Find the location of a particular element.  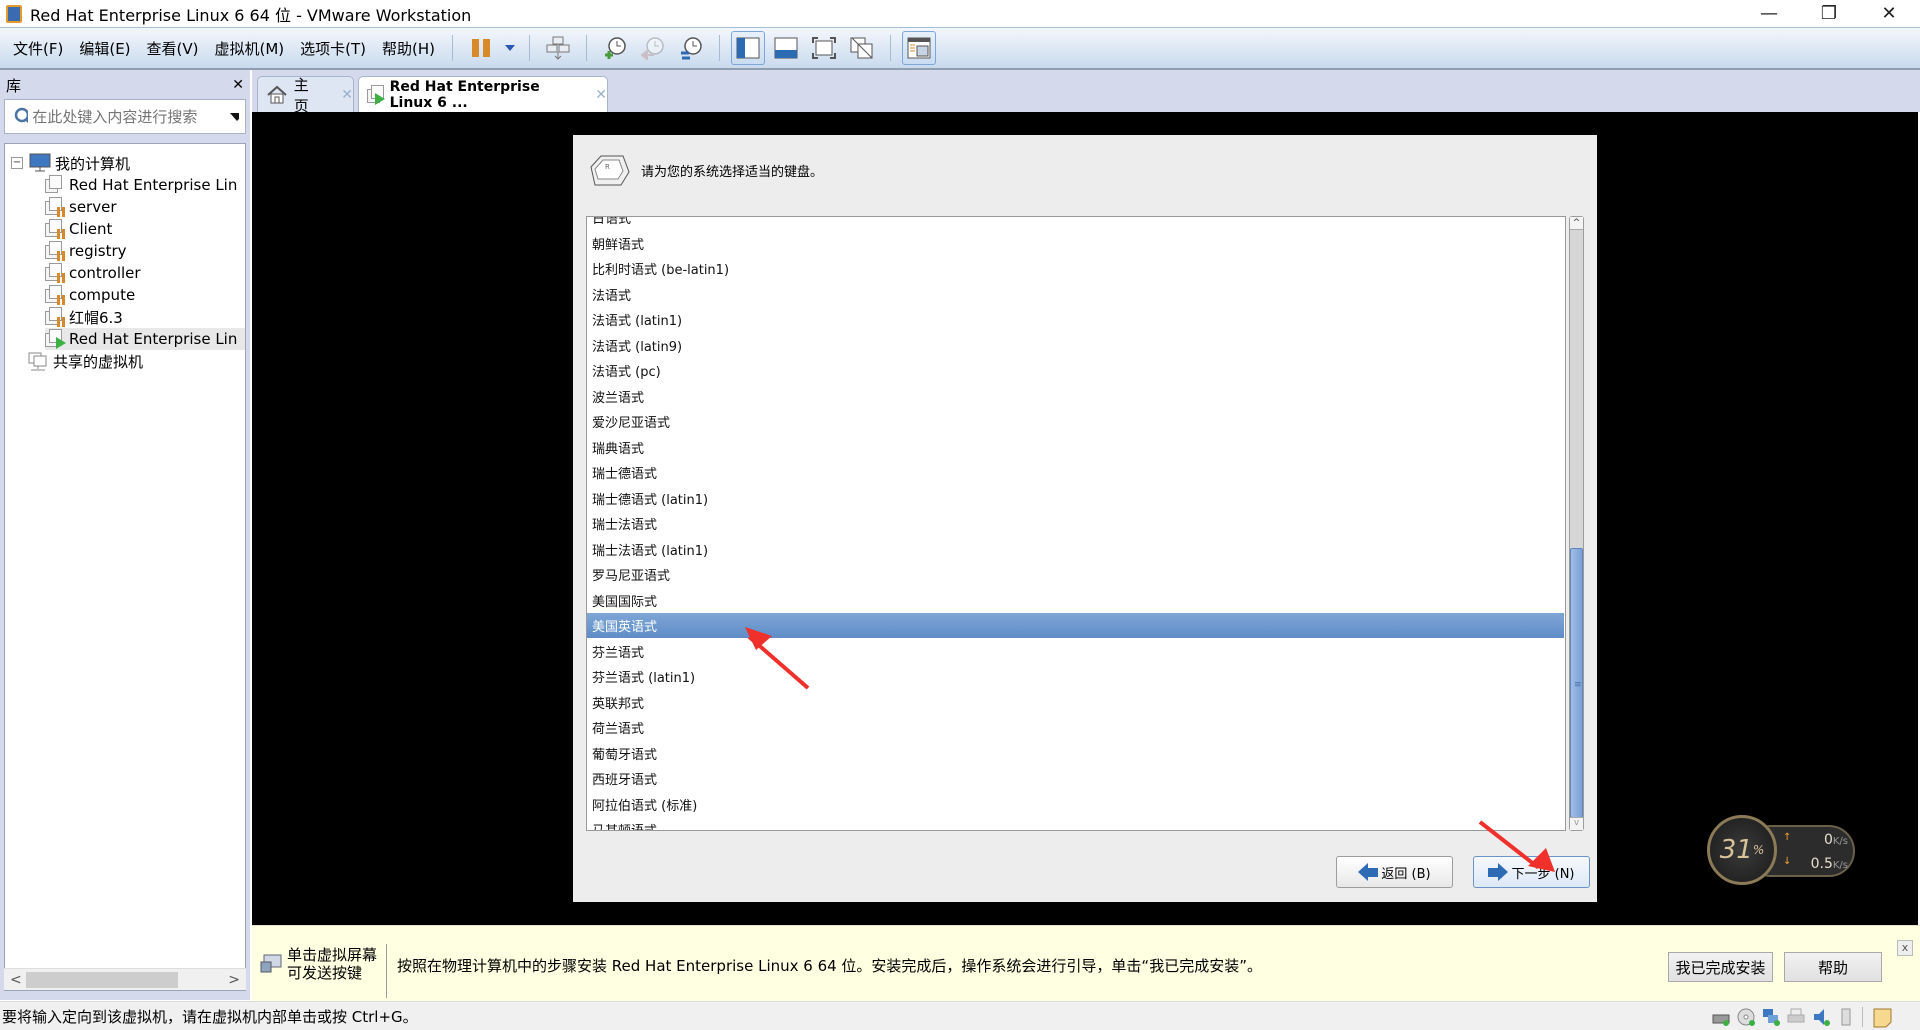

keyboard-item: 法语式 (latin1) is located at coordinates (1075, 319).